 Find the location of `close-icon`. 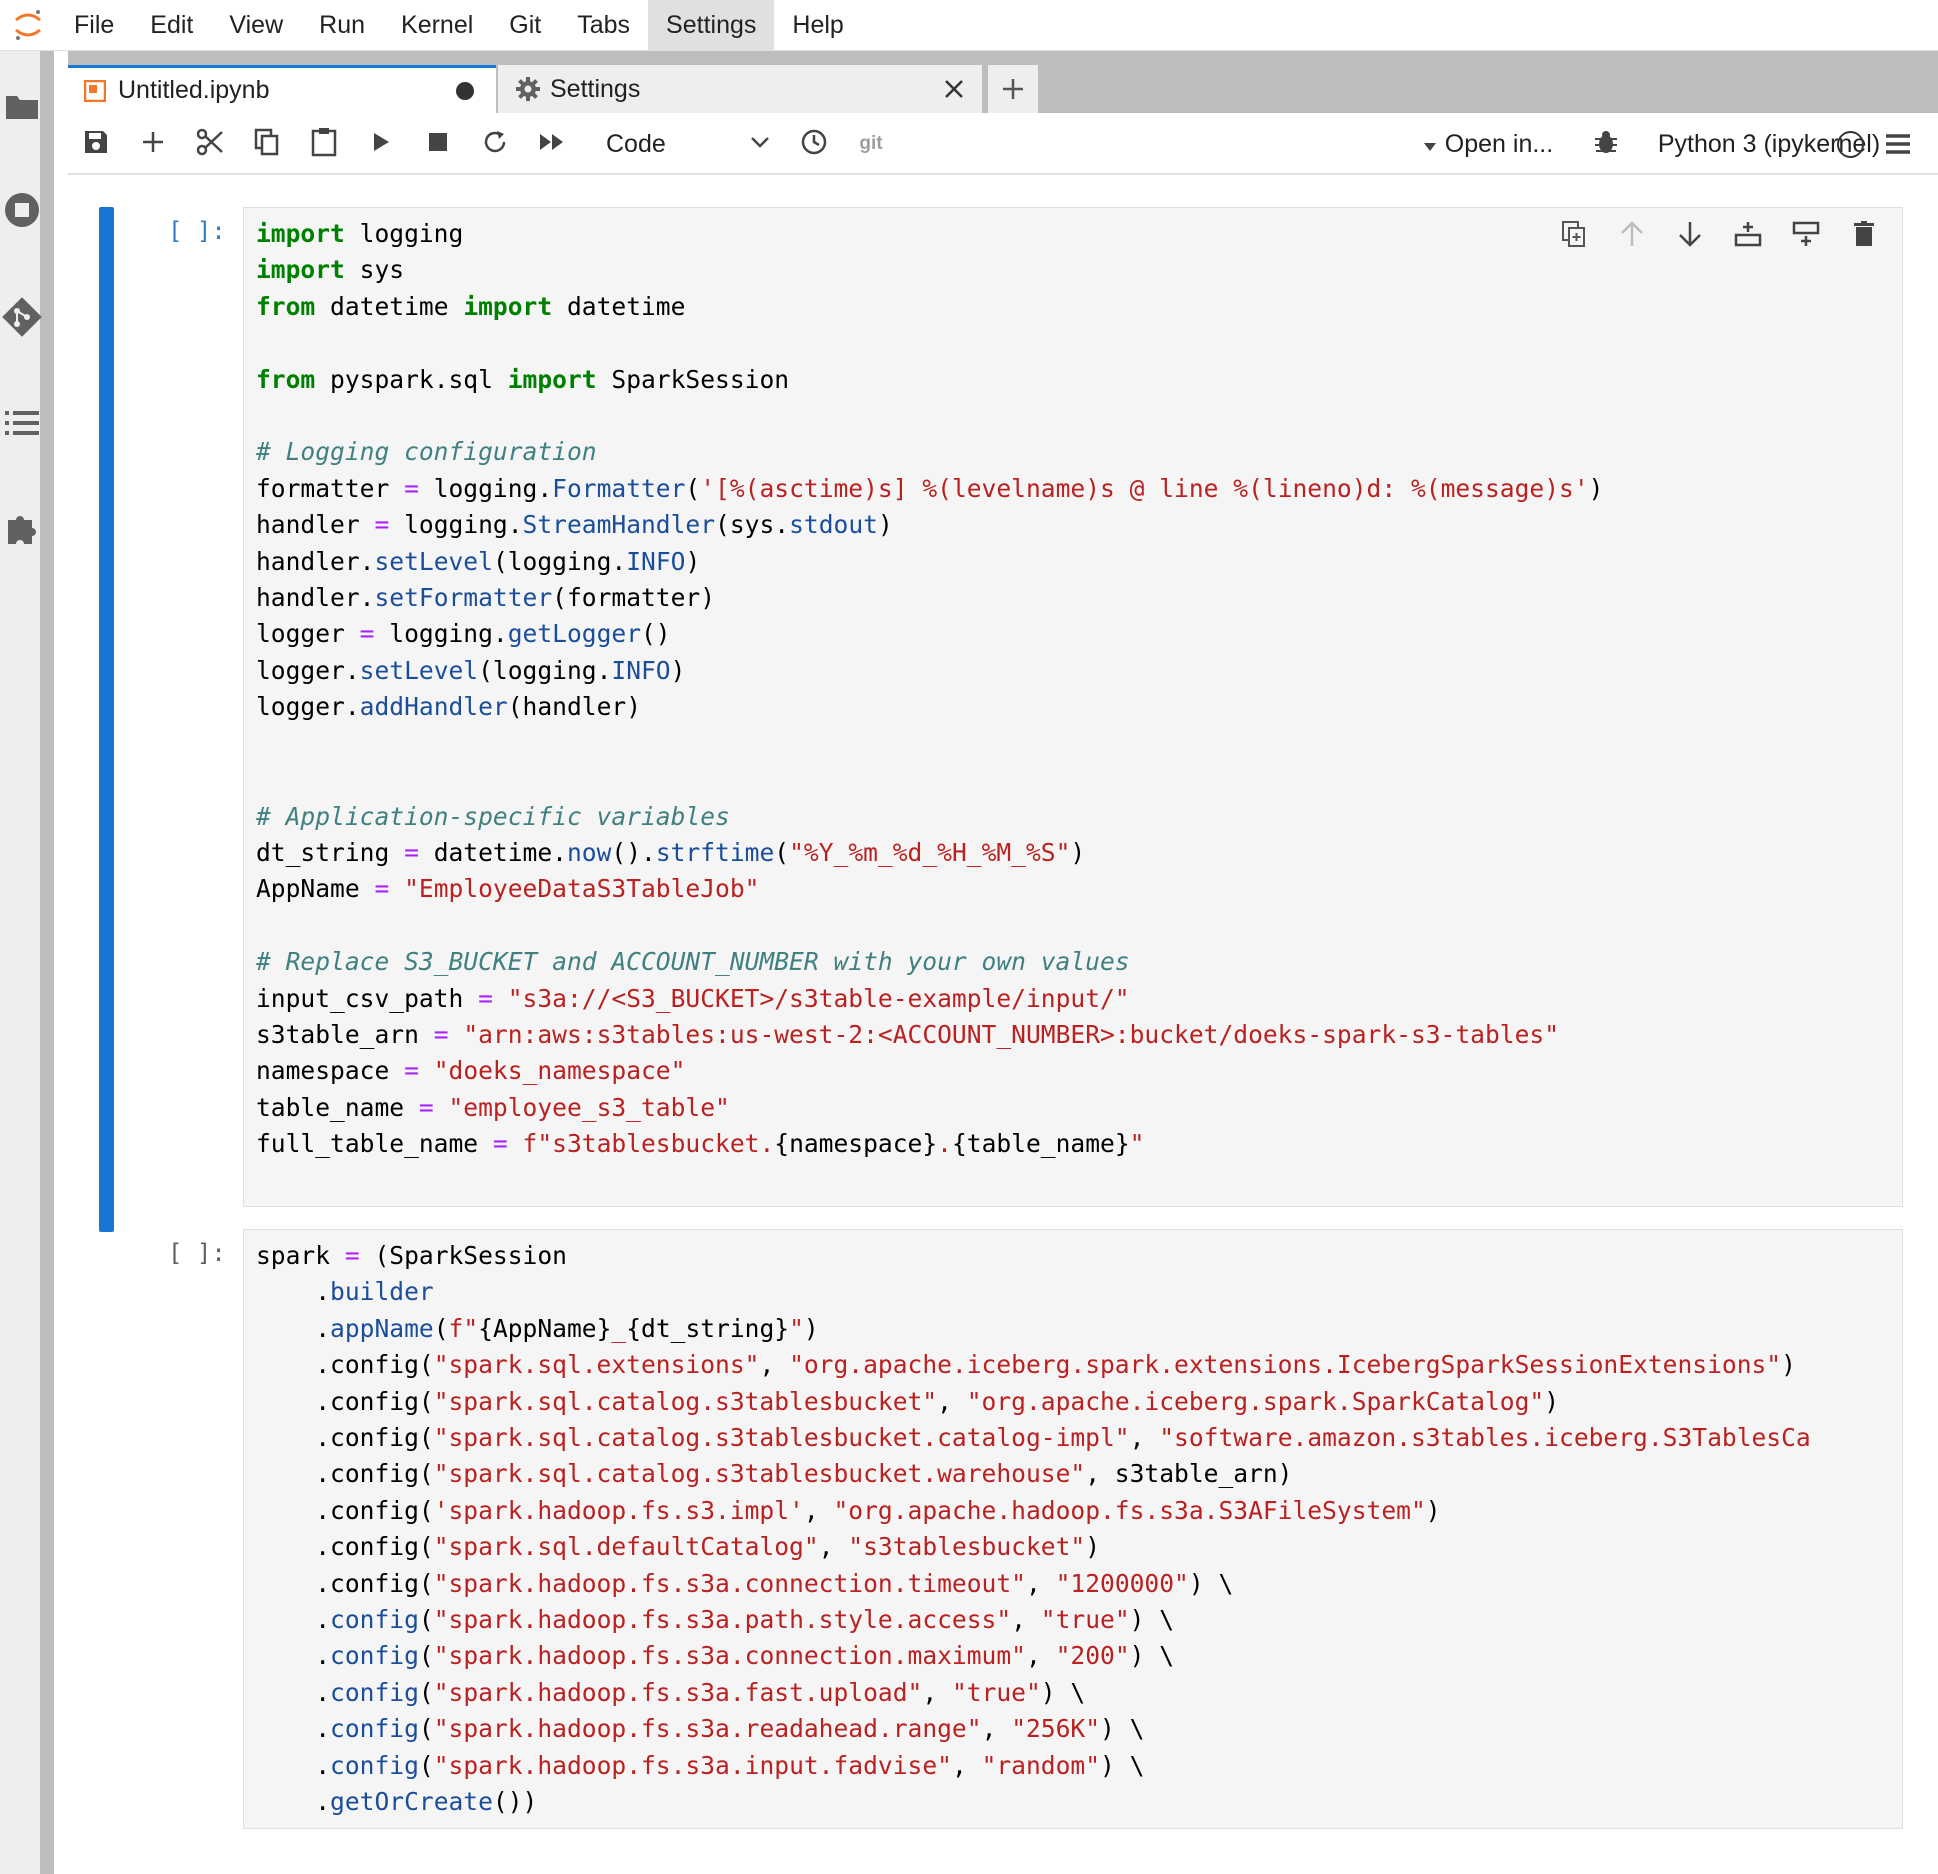

close-icon is located at coordinates (954, 89).